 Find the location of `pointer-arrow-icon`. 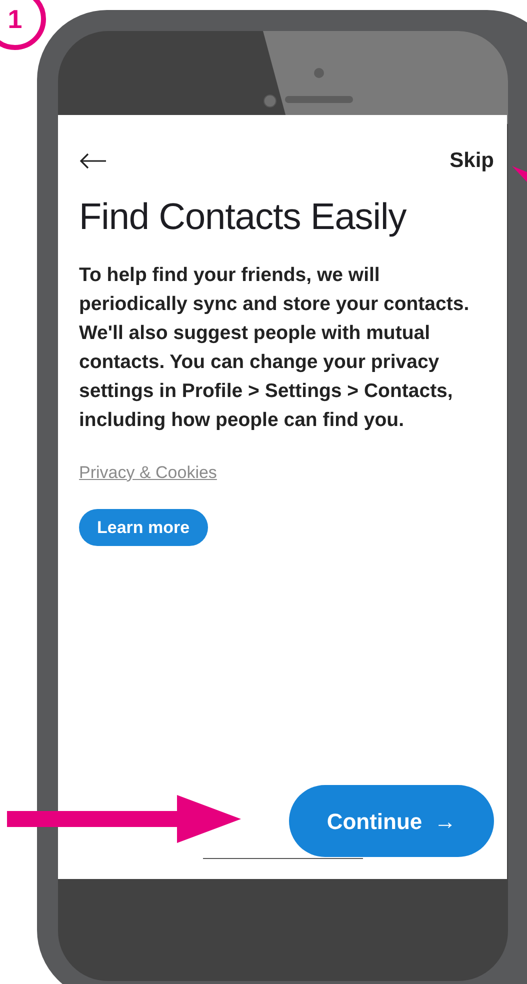

pointer-arrow-icon is located at coordinates (124, 819).